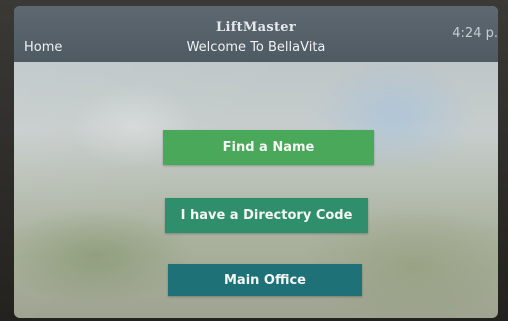 The height and width of the screenshot is (321, 508). What do you see at coordinates (475, 33) in the screenshot?
I see `clock-time: 4:24 p.` at bounding box center [475, 33].